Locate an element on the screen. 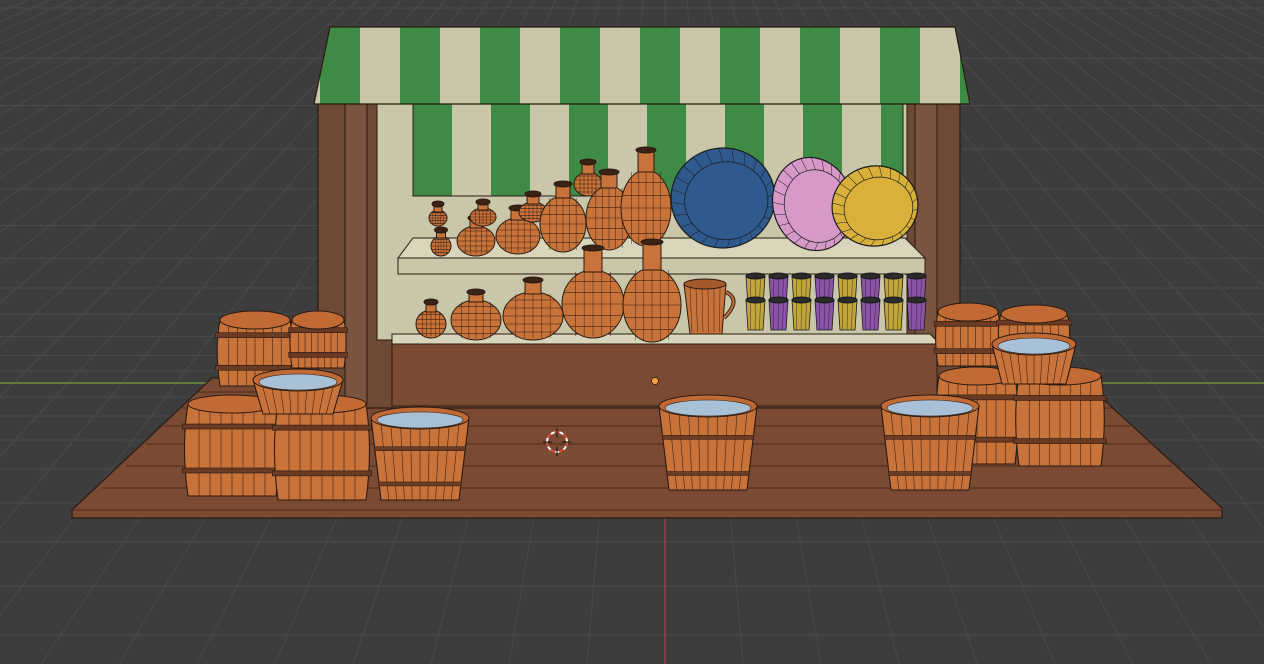 The width and height of the screenshot is (1264, 664). vase is located at coordinates (438, 213).